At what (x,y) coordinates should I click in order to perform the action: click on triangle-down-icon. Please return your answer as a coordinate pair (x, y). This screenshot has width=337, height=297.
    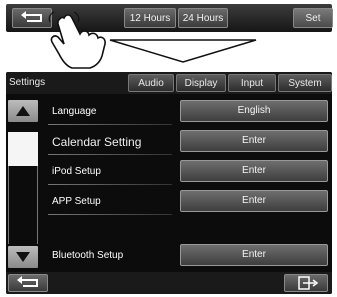
    Looking at the image, I should click on (23, 257).